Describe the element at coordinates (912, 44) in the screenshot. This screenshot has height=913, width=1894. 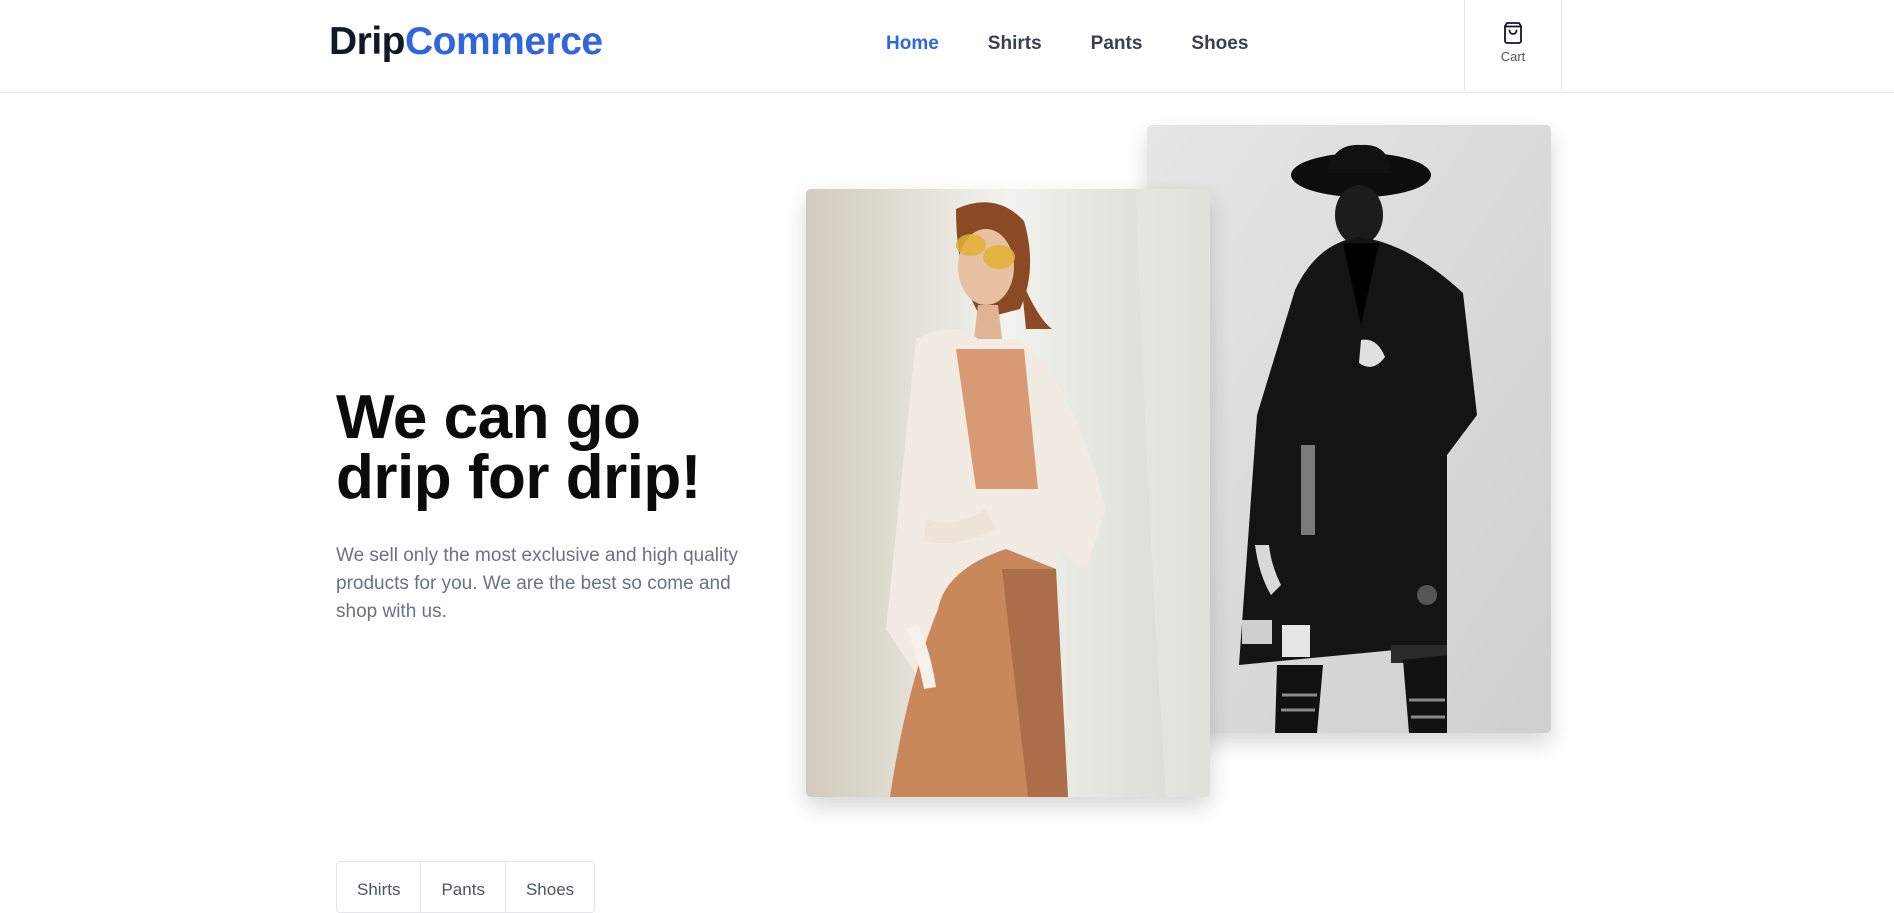
I see `nav-link-home: Home` at that location.